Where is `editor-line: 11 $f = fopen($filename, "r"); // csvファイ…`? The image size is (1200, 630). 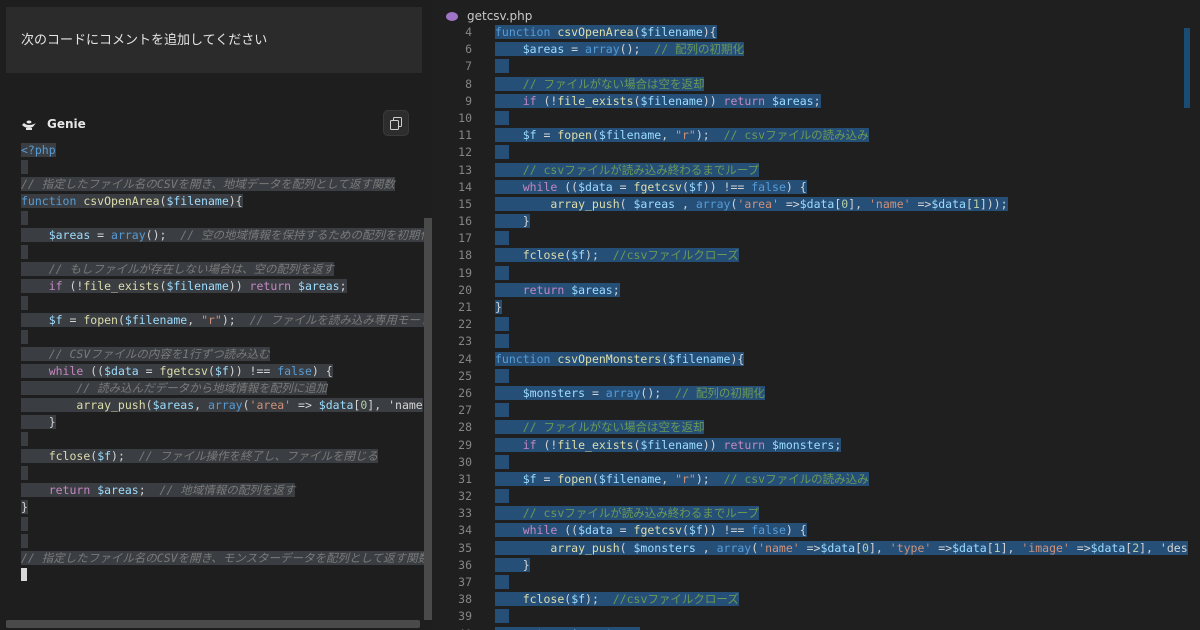
editor-line: 11 $f = fopen($filename, "r"); // csvファイ… is located at coordinates (816, 135).